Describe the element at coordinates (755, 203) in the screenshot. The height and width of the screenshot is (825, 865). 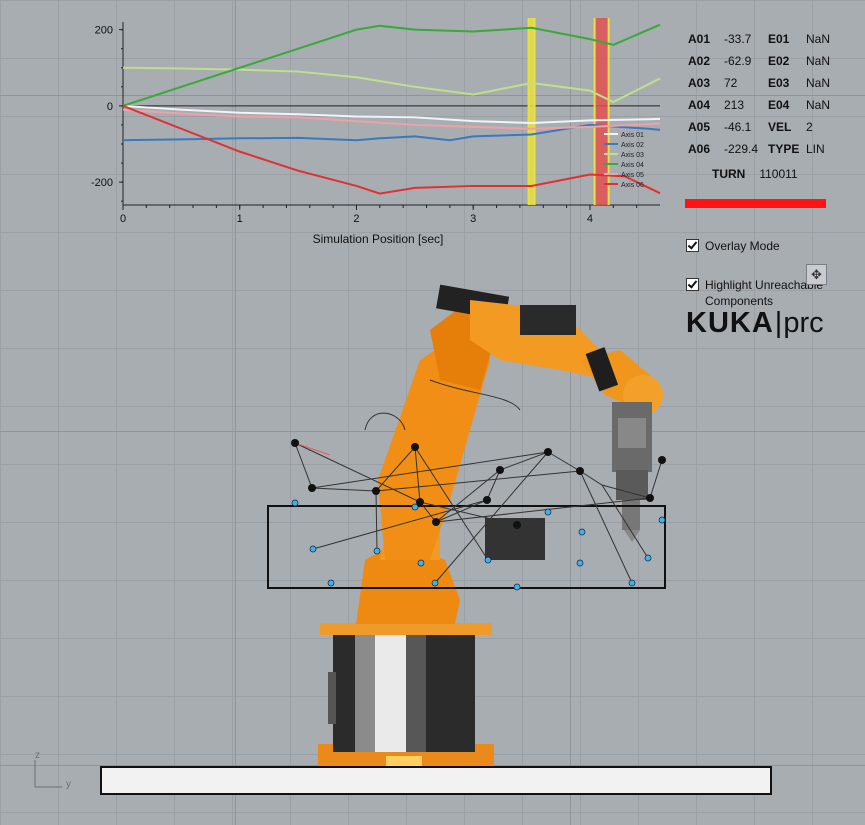
I see `reachability-status-bar` at that location.